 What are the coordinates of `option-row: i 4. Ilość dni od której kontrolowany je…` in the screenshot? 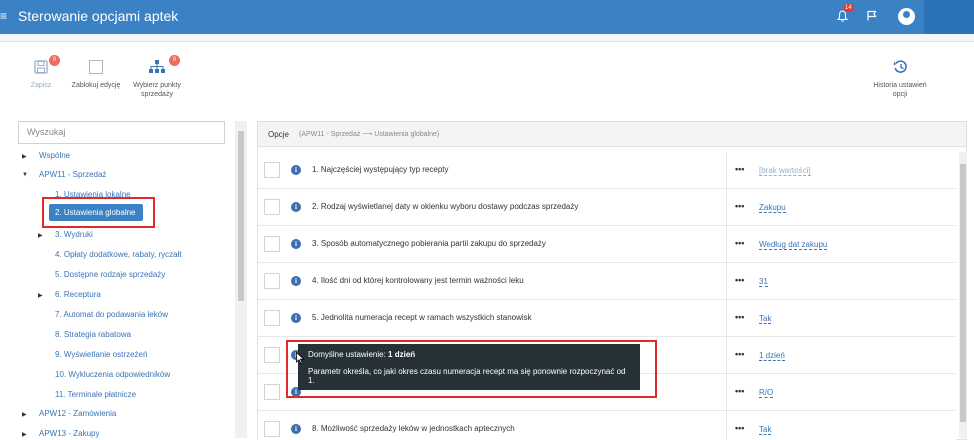 It's located at (607, 281).